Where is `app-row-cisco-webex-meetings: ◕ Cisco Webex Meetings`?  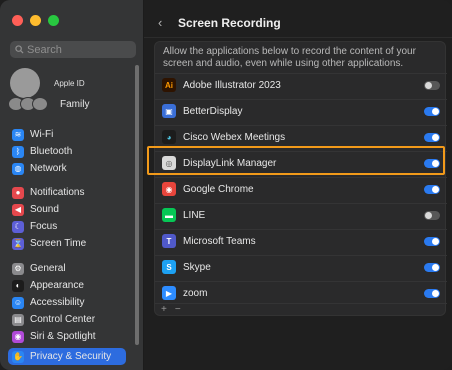 app-row-cisco-webex-meetings: ◕ Cisco Webex Meetings is located at coordinates (301, 136).